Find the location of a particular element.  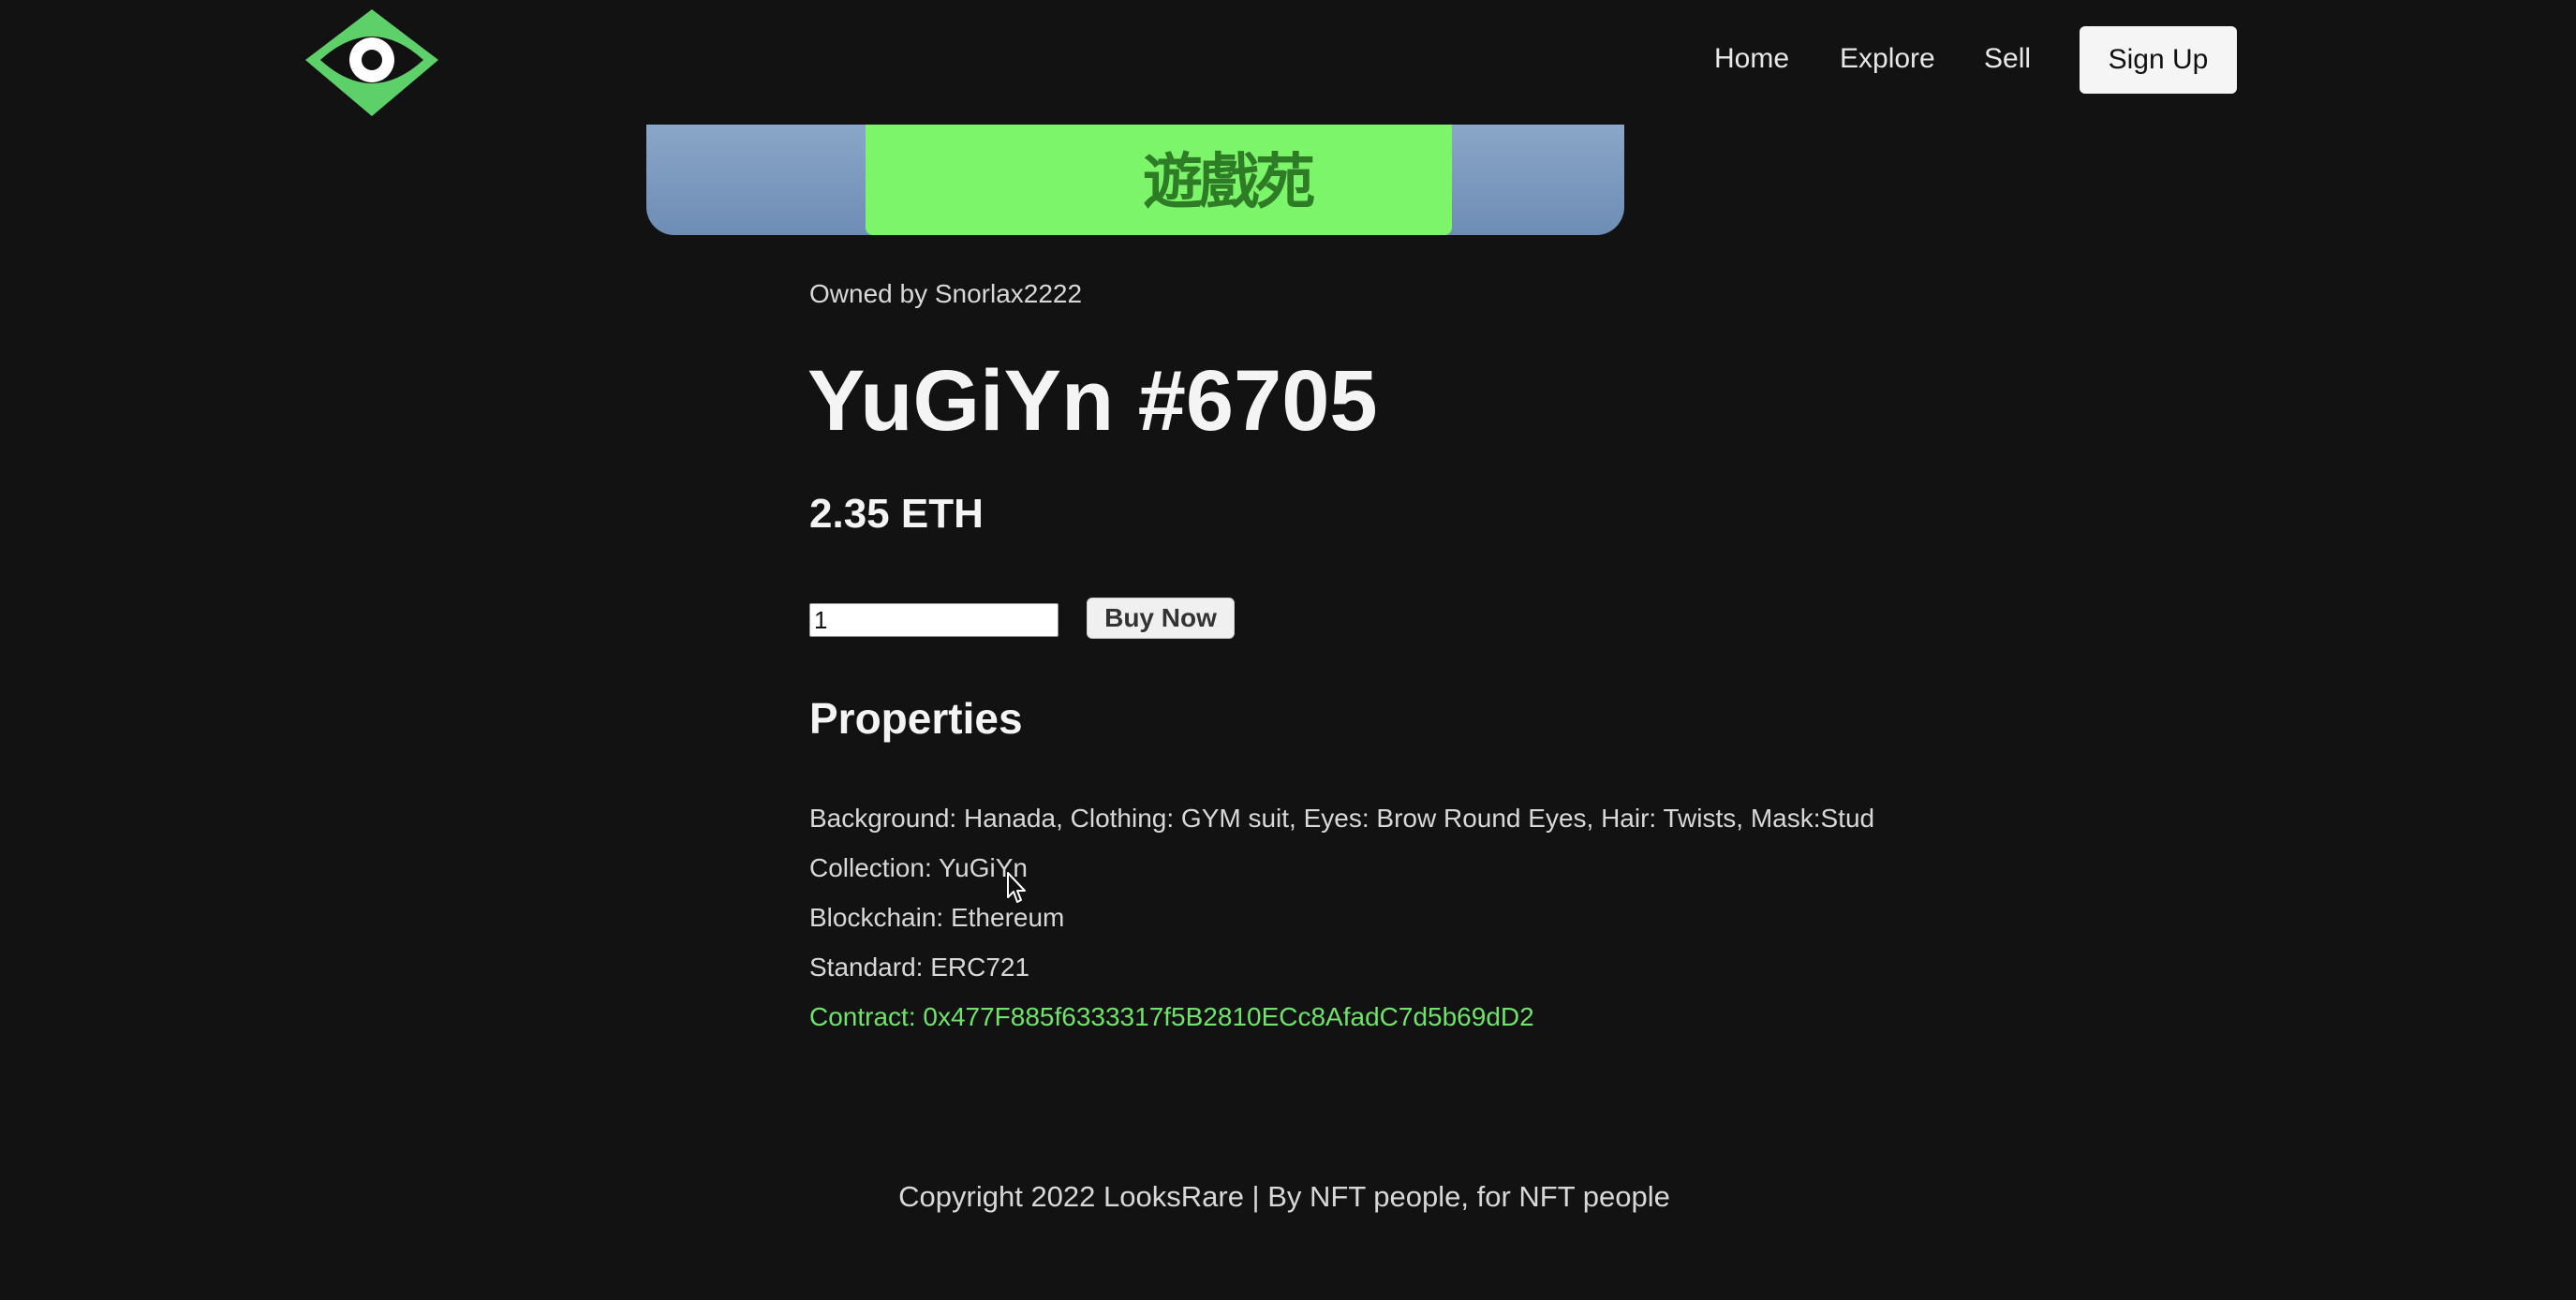

nav-explore-link: Explore is located at coordinates (1887, 59).